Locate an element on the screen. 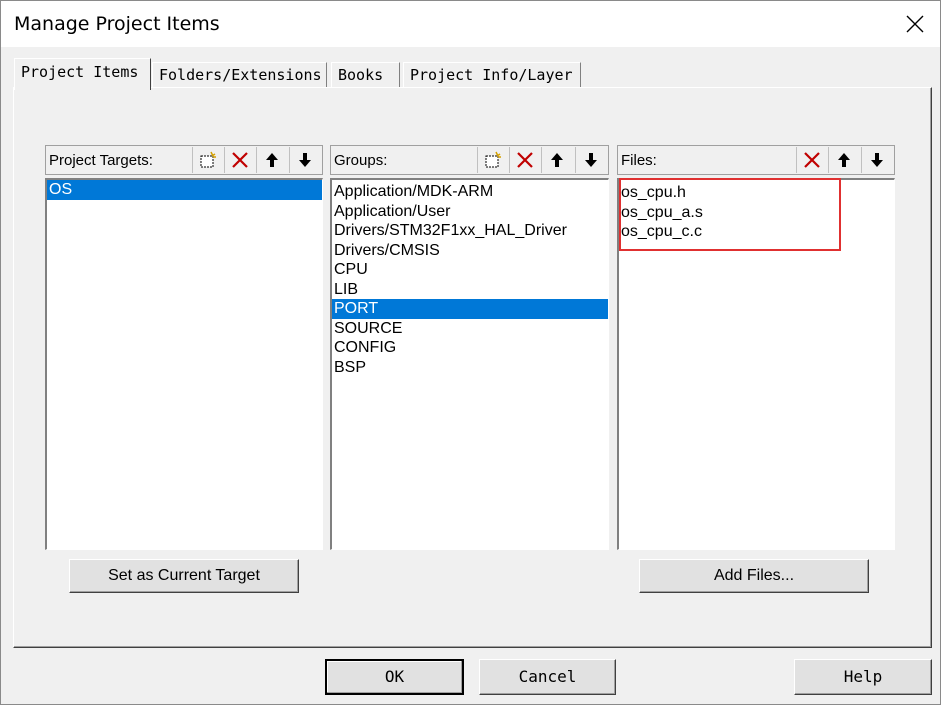  tab-label: Folders/Extensions is located at coordinates (240, 75).